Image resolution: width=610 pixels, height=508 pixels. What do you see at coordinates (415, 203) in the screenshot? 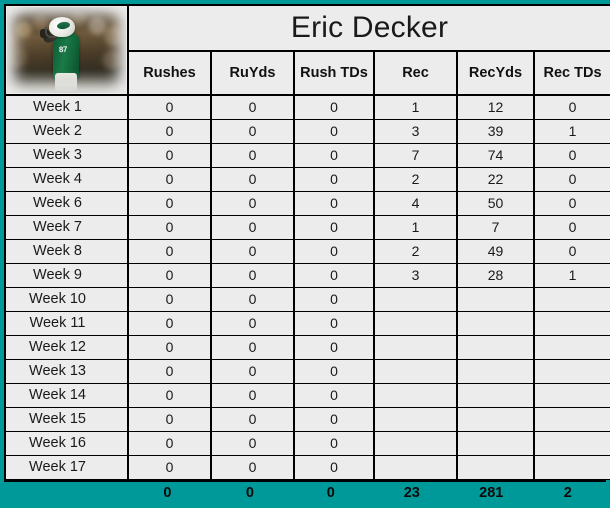
I see `cell-rec: 4` at bounding box center [415, 203].